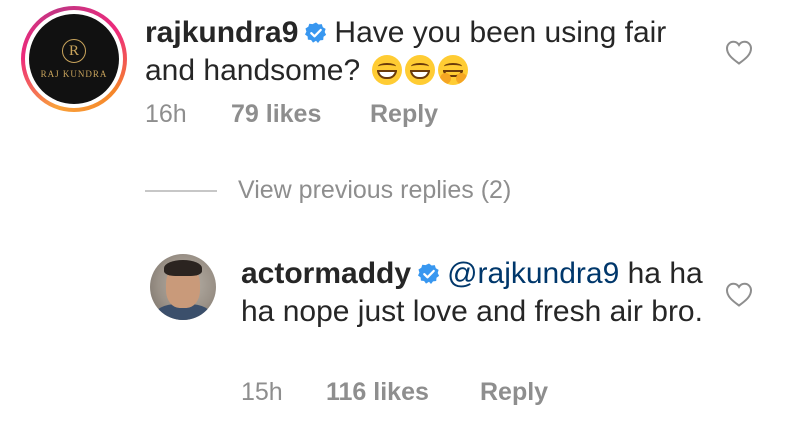 The width and height of the screenshot is (800, 421). I want to click on timestamp: 16h, so click(166, 114).